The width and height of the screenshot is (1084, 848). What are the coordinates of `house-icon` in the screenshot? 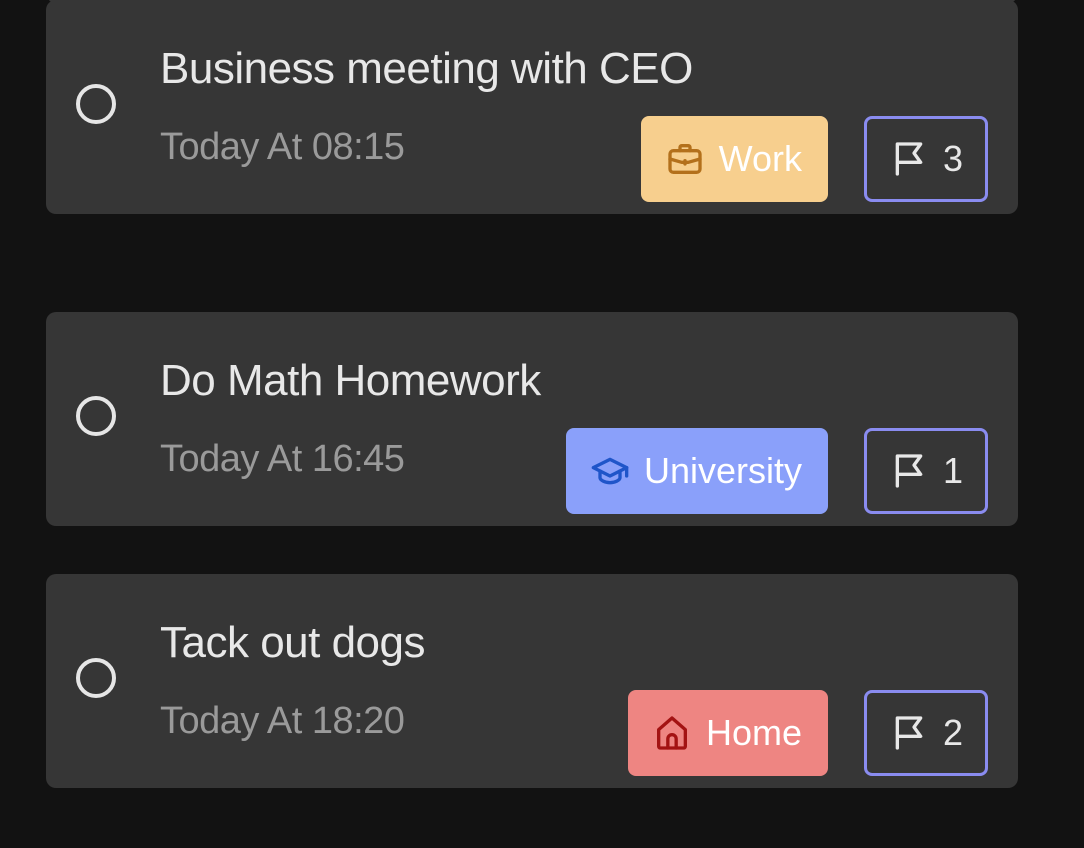 It's located at (671, 733).